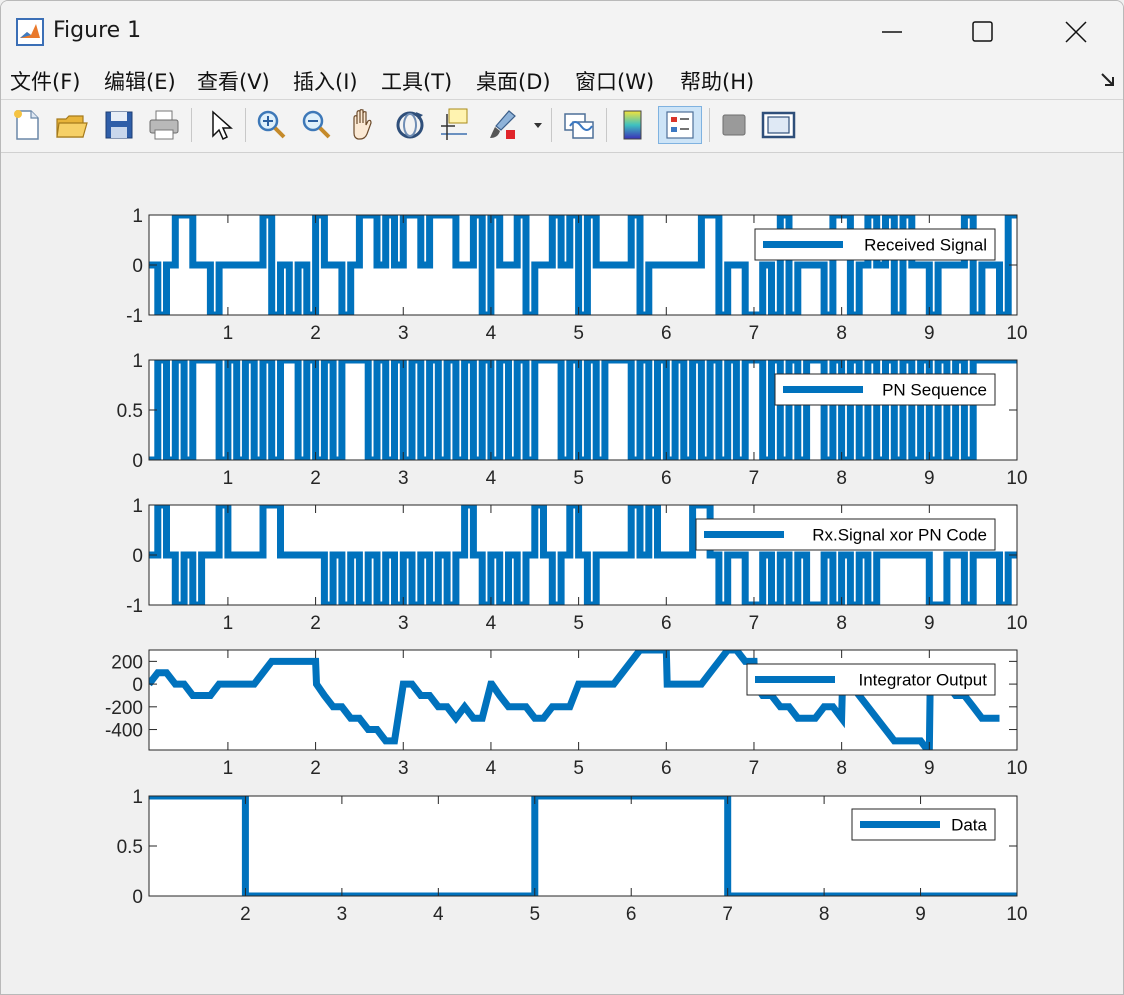 The height and width of the screenshot is (995, 1124). I want to click on legend: Received Signal, so click(875, 244).